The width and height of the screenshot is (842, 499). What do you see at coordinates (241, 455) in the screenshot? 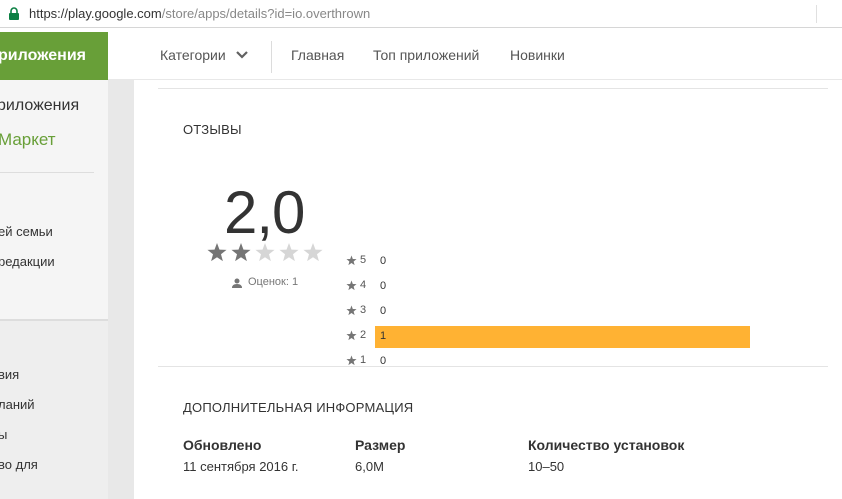
I see `info-updated: Обновлено 11 сентября 2016 г.` at bounding box center [241, 455].